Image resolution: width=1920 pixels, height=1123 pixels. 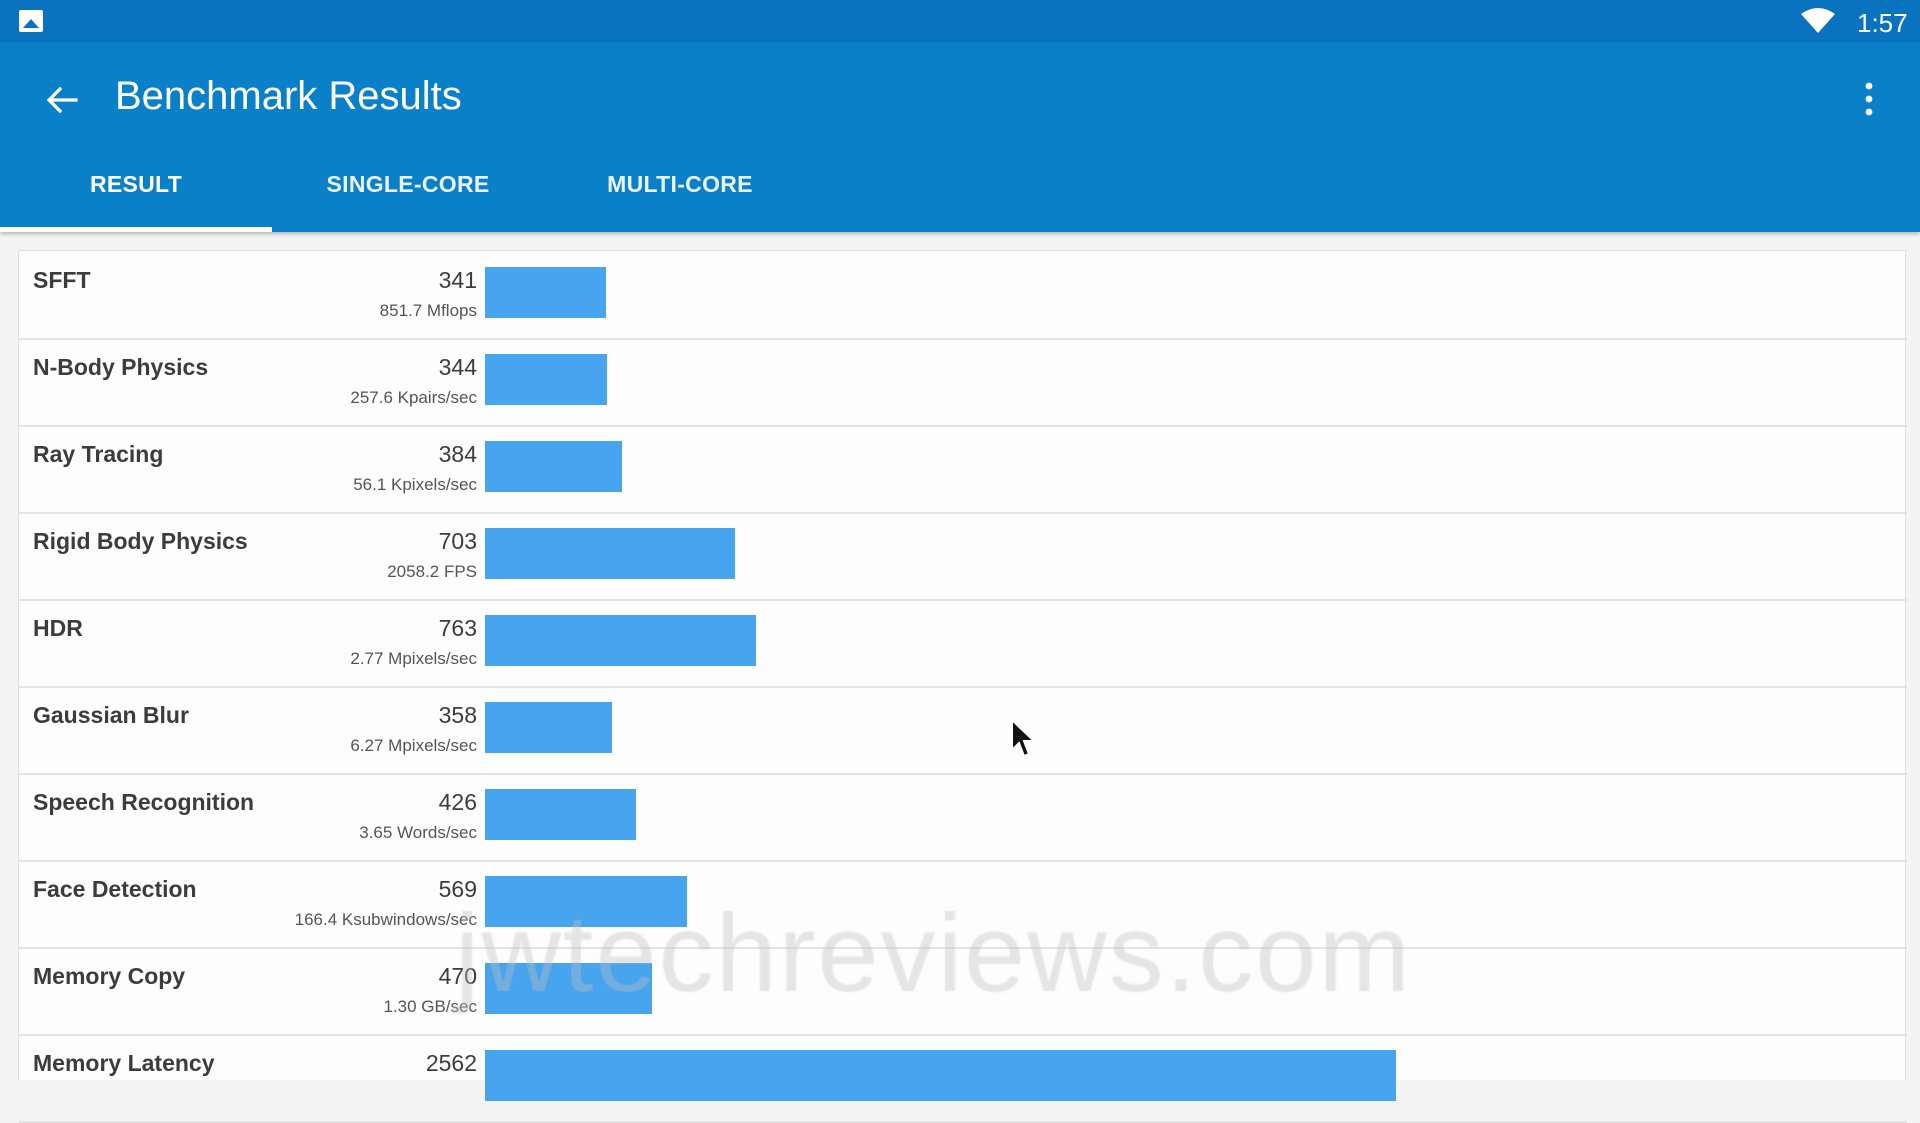 What do you see at coordinates (109, 976) in the screenshot?
I see `benchmark-name: Memory Copy` at bounding box center [109, 976].